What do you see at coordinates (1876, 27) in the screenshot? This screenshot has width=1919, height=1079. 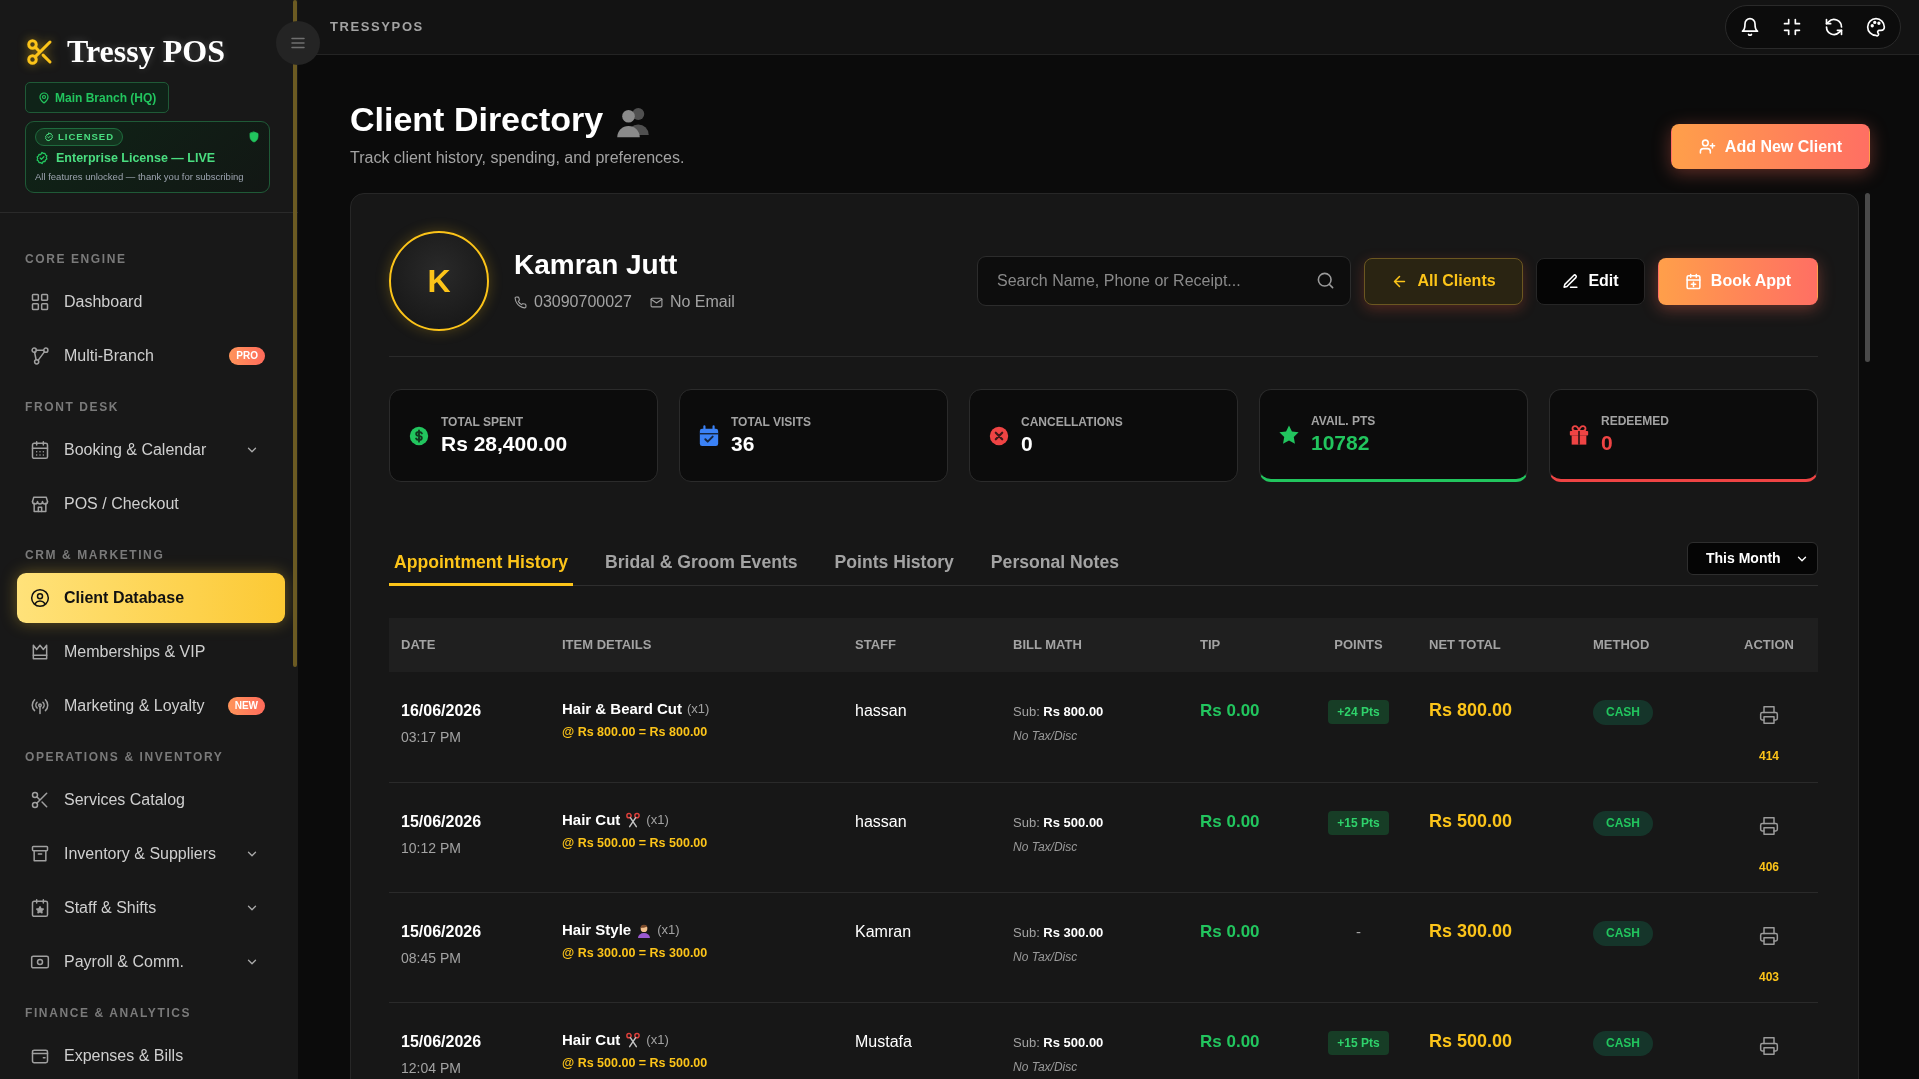 I see `palette-icon` at bounding box center [1876, 27].